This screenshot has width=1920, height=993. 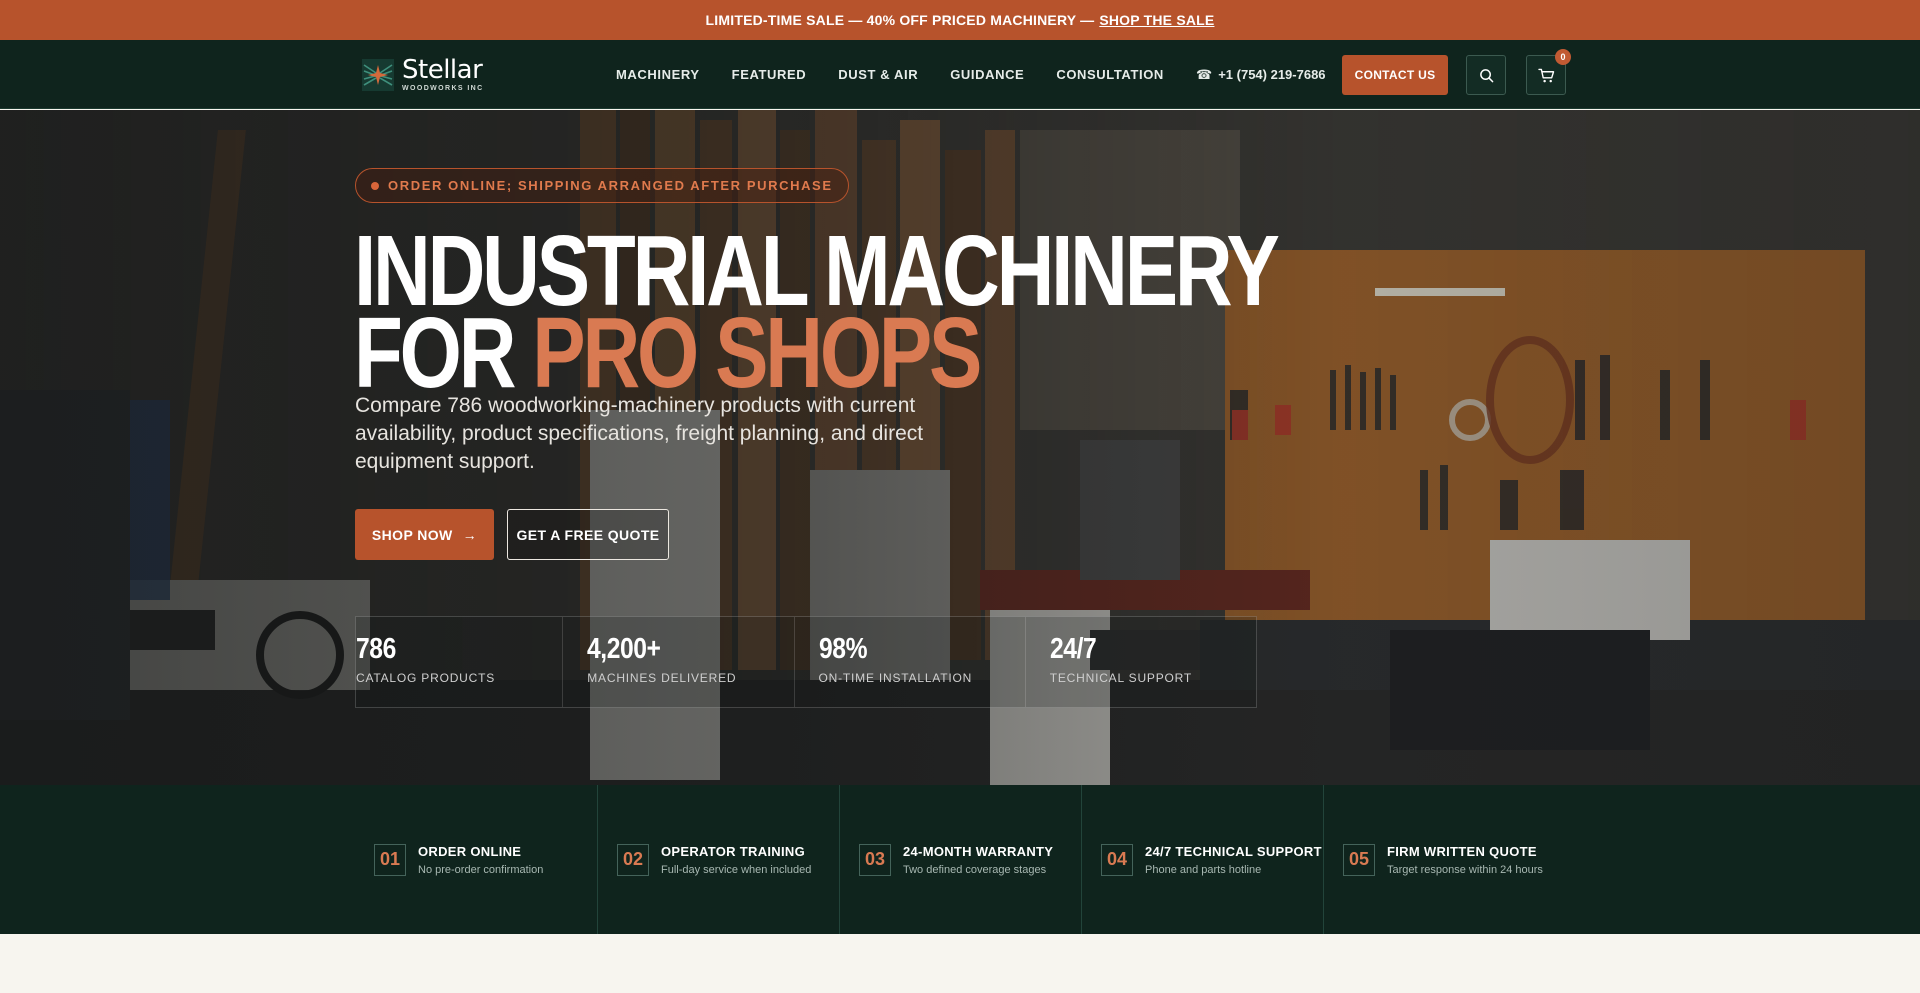 I want to click on nav-item-guidance: GUIDANCE, so click(x=987, y=74).